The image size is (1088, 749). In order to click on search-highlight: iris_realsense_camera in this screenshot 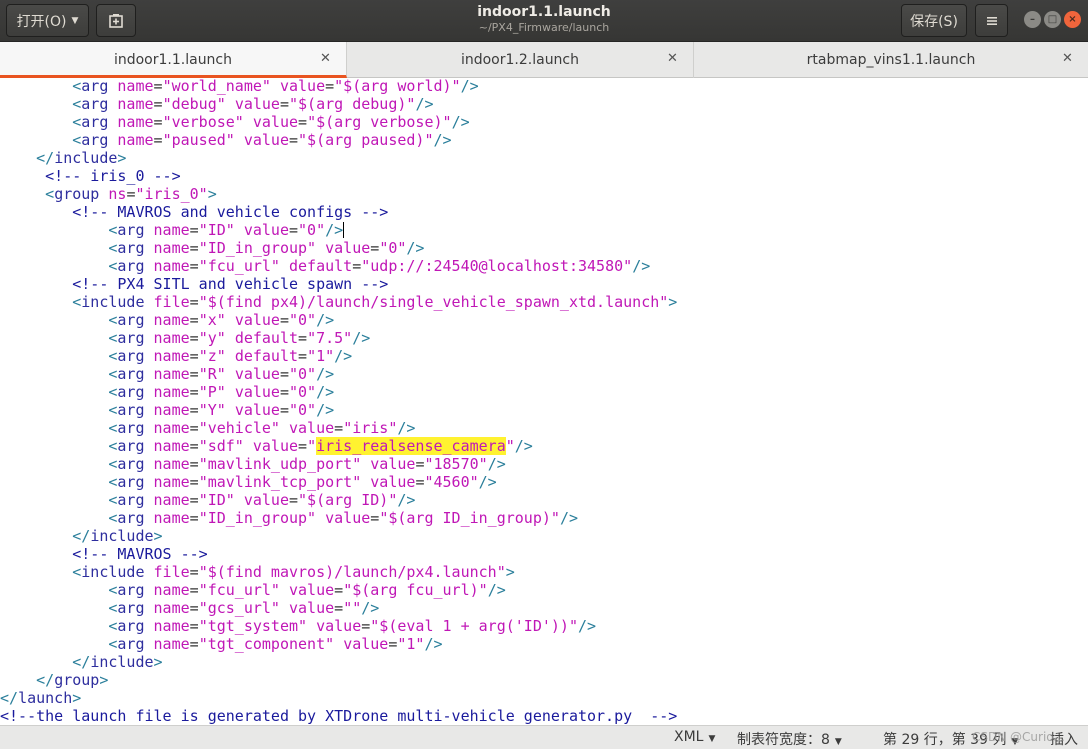, I will do `click(411, 446)`.